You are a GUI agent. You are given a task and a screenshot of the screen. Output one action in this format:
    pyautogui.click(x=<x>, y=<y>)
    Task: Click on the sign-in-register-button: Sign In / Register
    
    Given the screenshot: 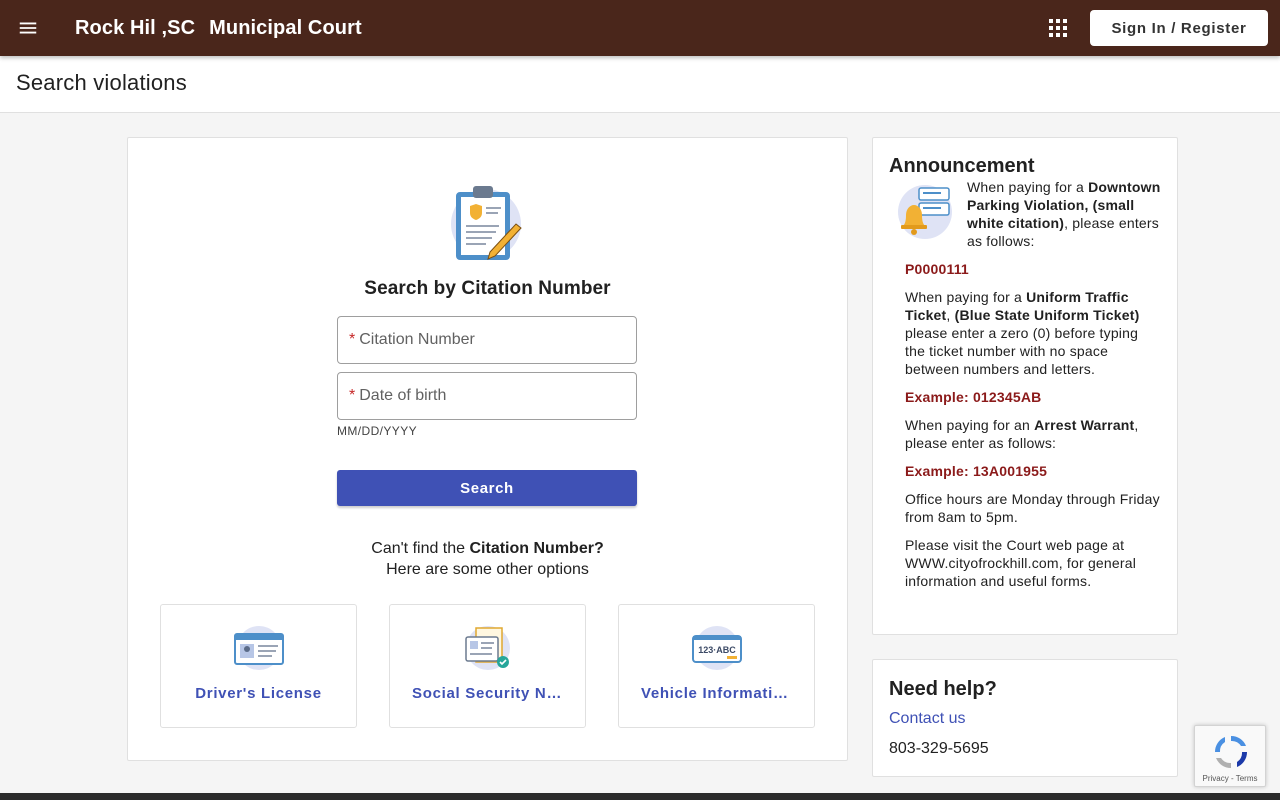 What is the action you would take?
    pyautogui.click(x=1179, y=28)
    